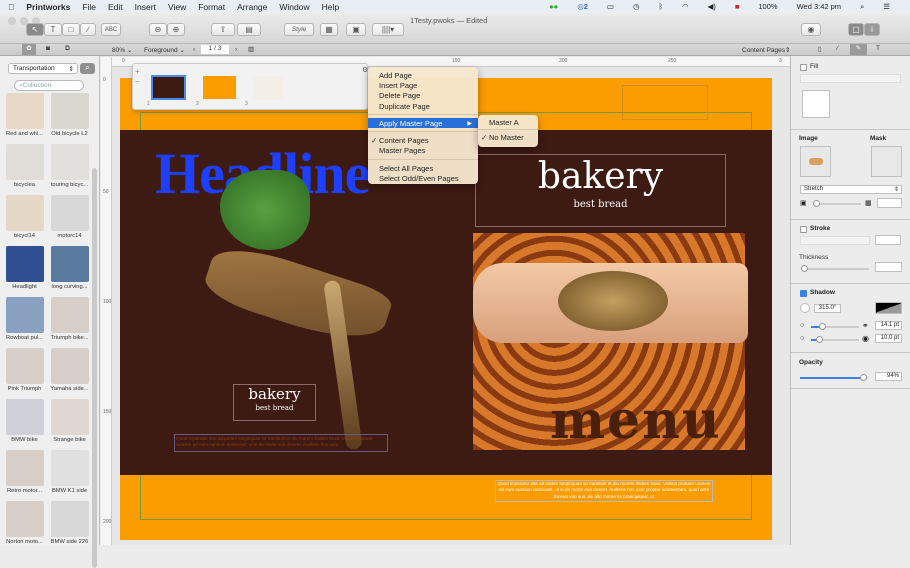 The width and height of the screenshot is (910, 568). I want to click on menu-edit: Edit, so click(115, 7).